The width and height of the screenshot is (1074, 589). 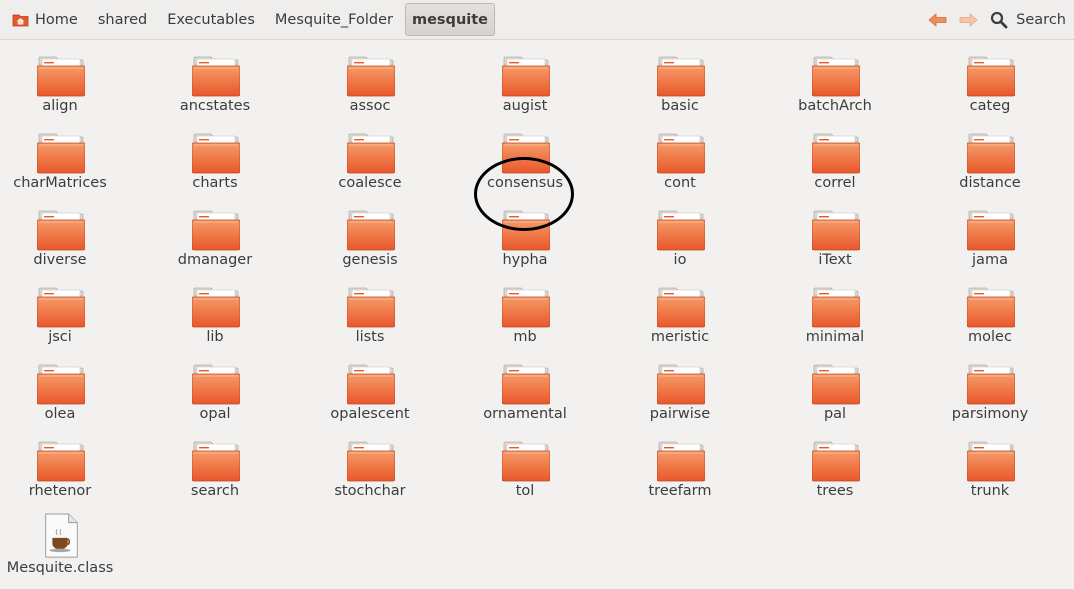 I want to click on folder-item: diverse, so click(x=62, y=233).